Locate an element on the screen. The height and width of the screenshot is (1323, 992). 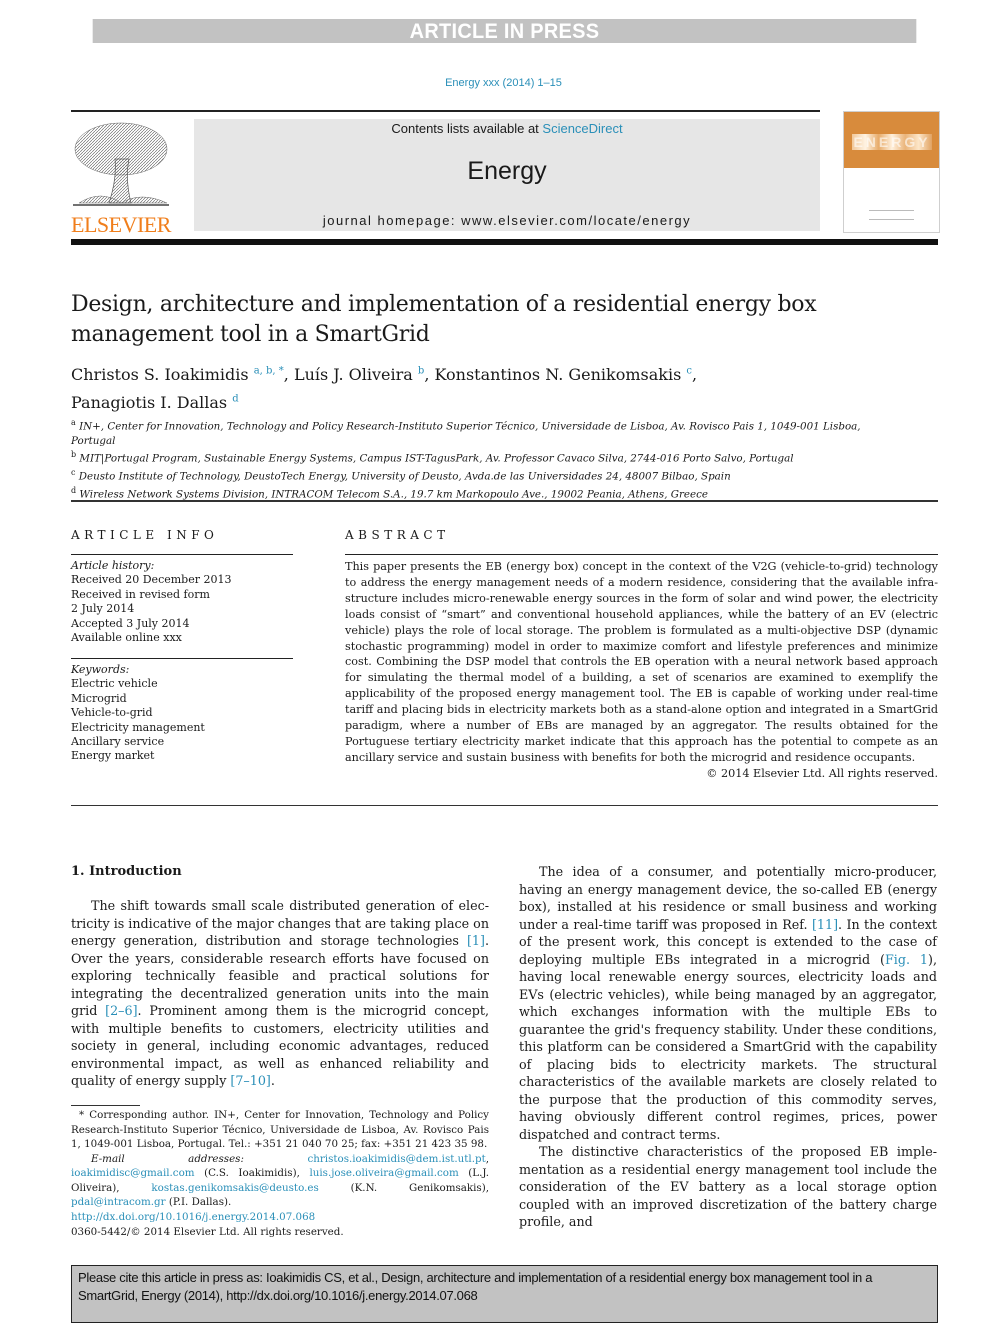
reference-link: [11] is located at coordinates (825, 924).